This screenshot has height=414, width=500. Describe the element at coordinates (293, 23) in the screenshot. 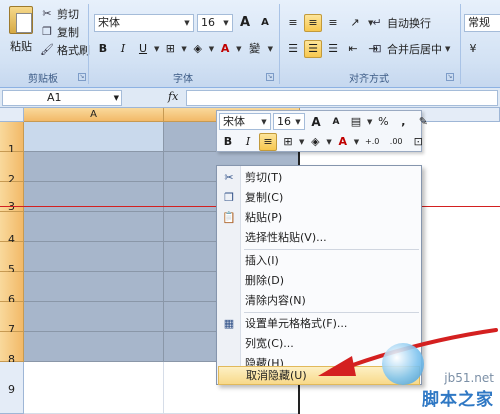

I see `align-top-button: ≡` at that location.